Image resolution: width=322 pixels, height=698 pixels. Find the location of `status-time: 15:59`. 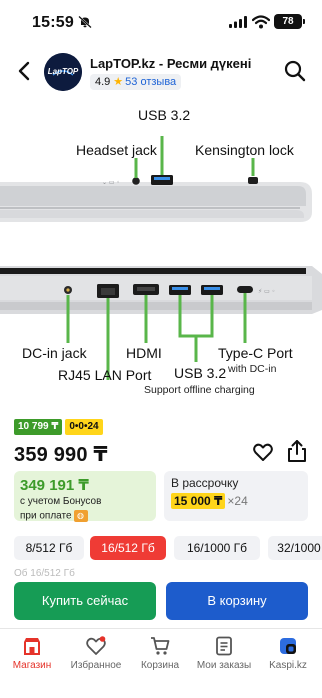

status-time: 15:59 is located at coordinates (53, 22).